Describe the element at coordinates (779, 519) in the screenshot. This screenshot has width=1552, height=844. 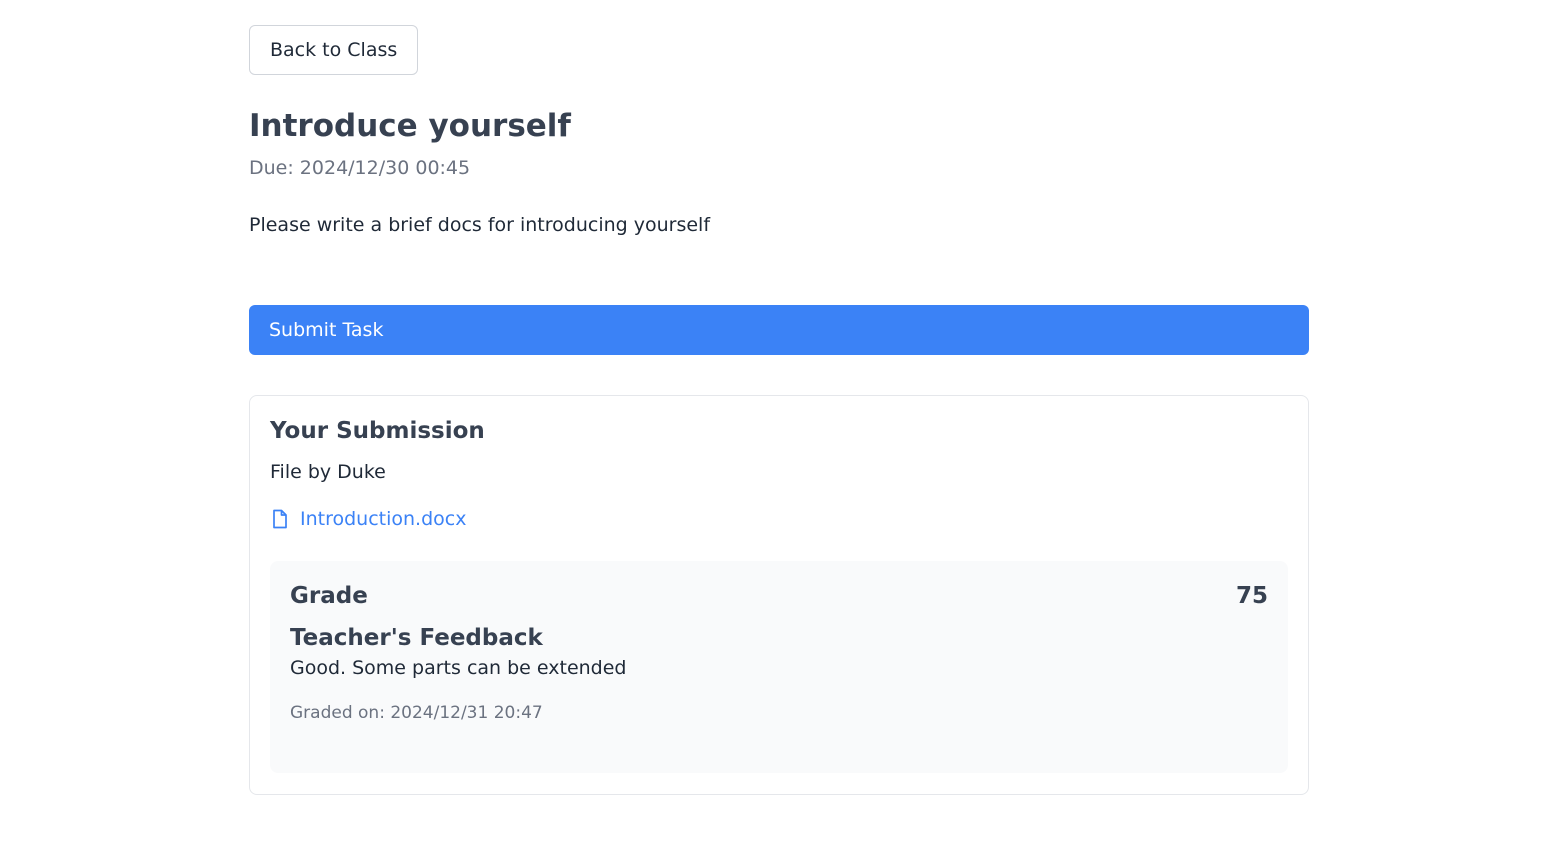
I see `submission-file-link: Introduction.docx` at that location.